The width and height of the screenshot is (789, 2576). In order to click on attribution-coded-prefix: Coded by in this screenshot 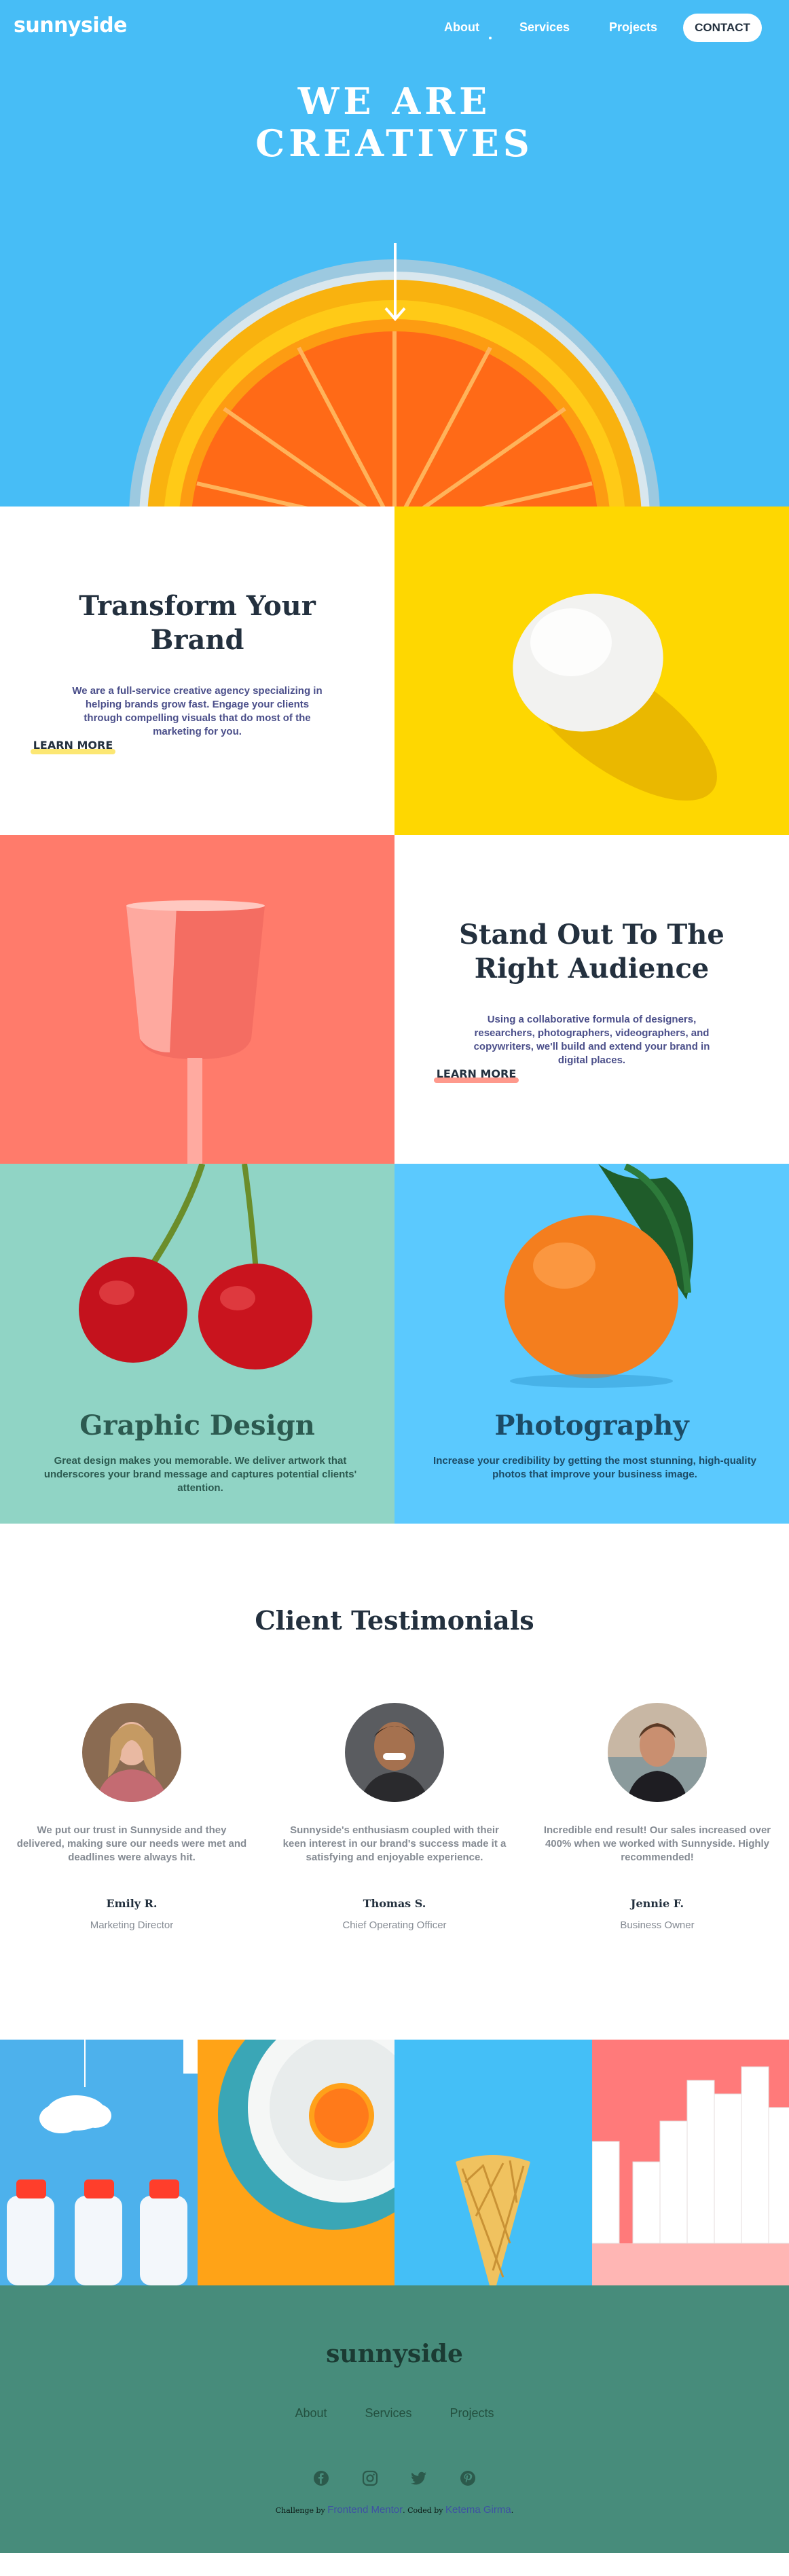, I will do `click(425, 2510)`.